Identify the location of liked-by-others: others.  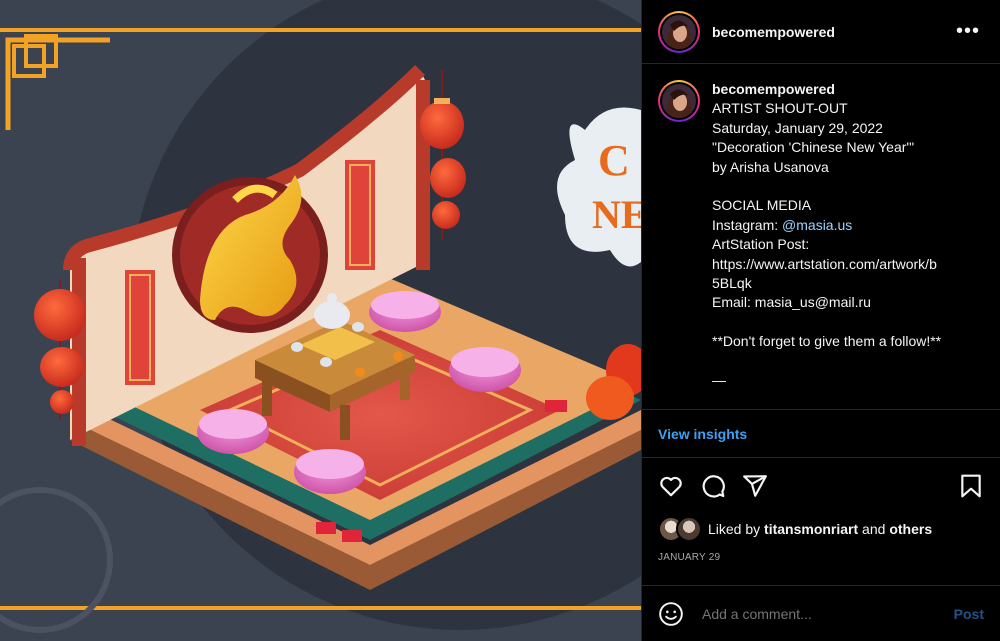
(910, 529).